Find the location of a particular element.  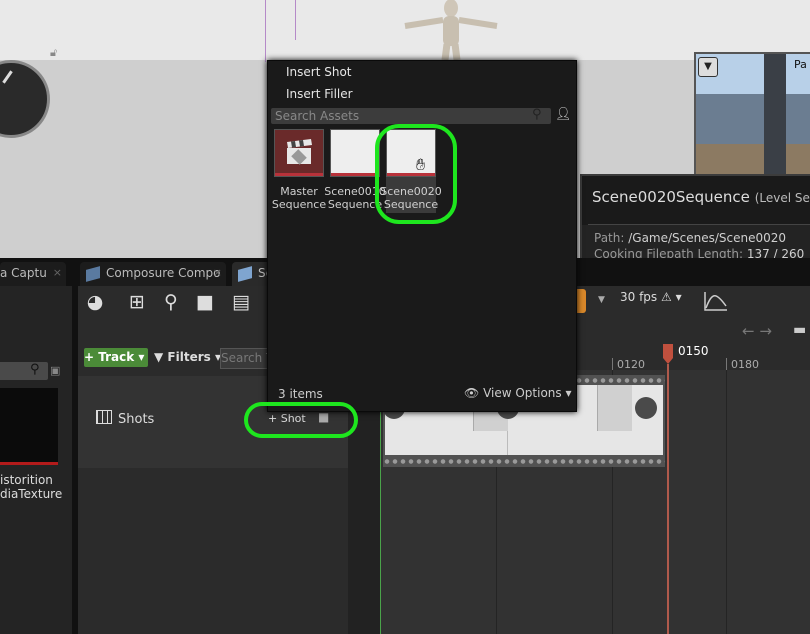

thumb-object is located at coordinates (646, 408).